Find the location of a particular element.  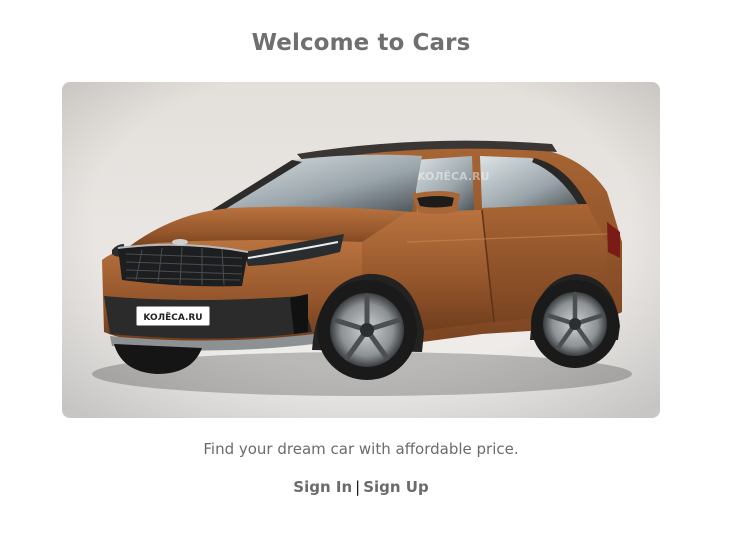

license-plate-text: KOЛЁCA.RU is located at coordinates (172, 317).